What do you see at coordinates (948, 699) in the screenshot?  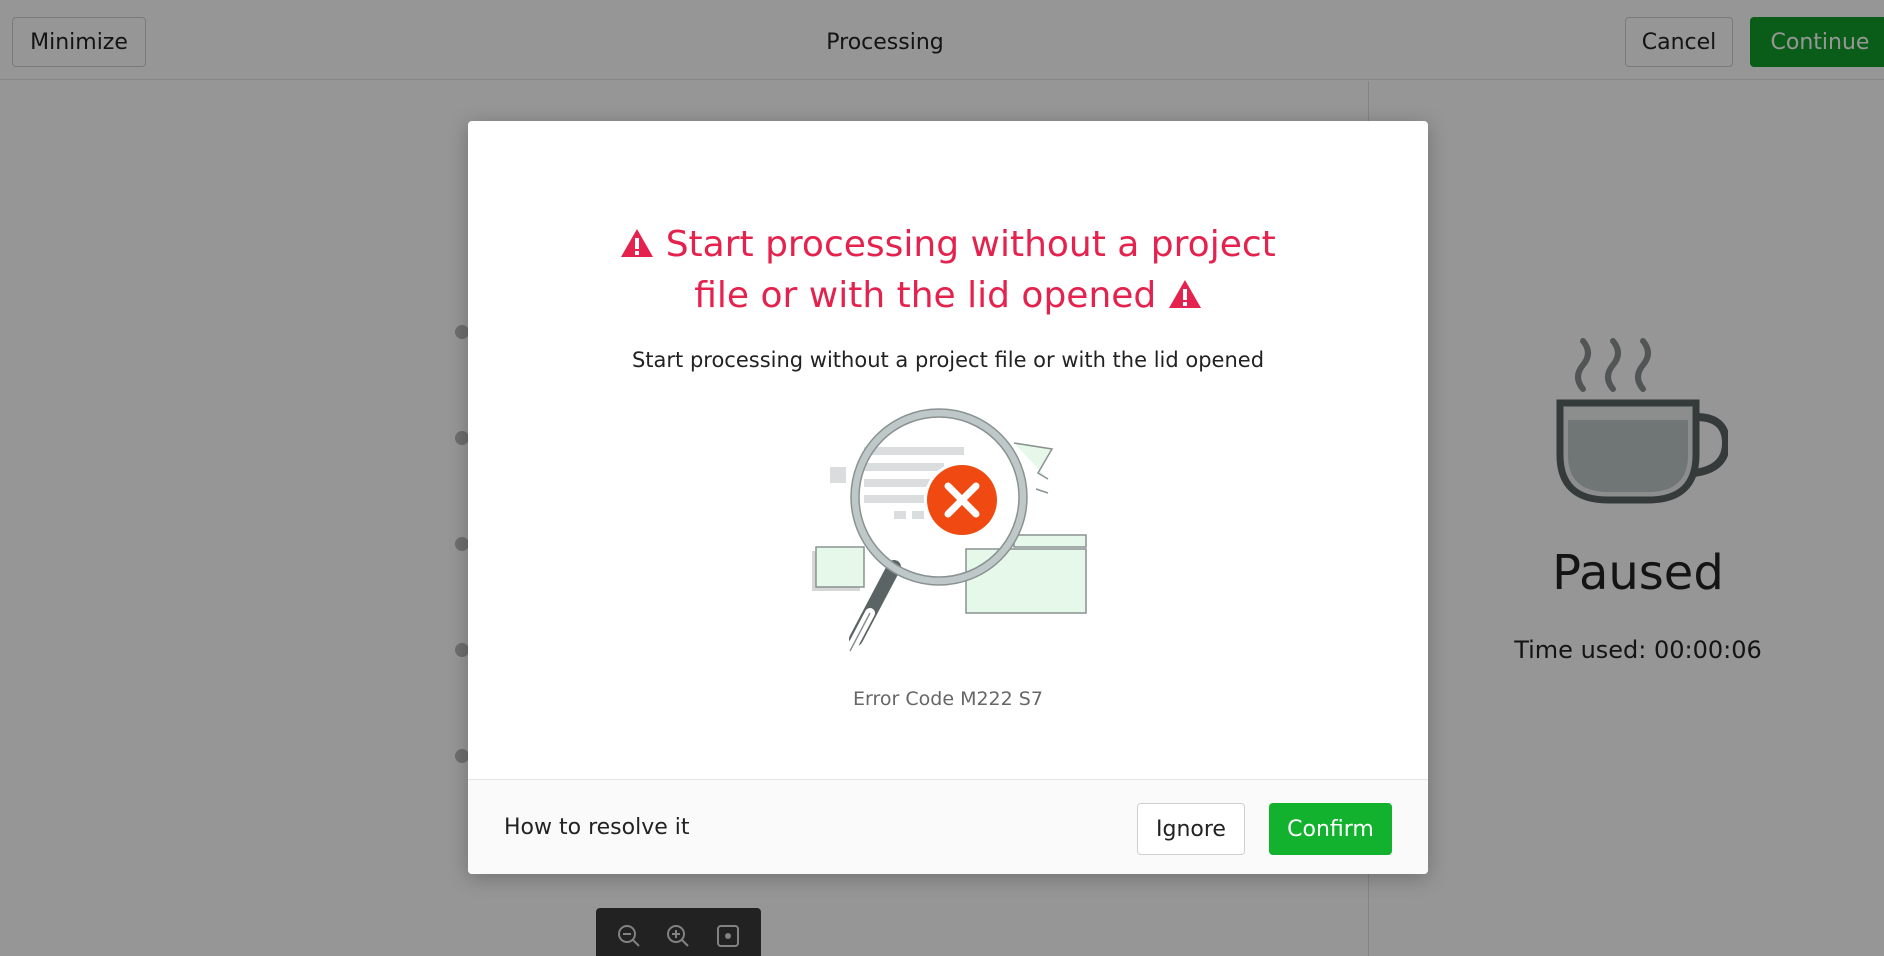 I see `error-code: Error Code M222 S7` at bounding box center [948, 699].